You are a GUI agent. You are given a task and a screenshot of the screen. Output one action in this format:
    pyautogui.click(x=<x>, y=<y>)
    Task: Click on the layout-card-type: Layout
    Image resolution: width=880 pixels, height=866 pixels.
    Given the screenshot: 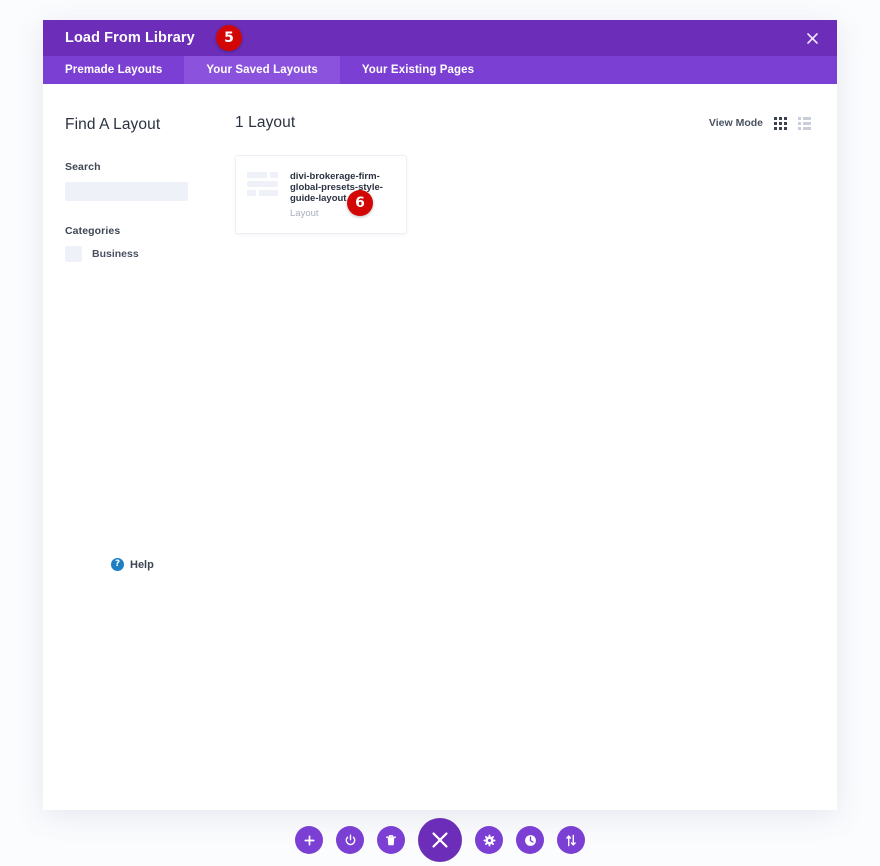 What is the action you would take?
    pyautogui.click(x=304, y=213)
    